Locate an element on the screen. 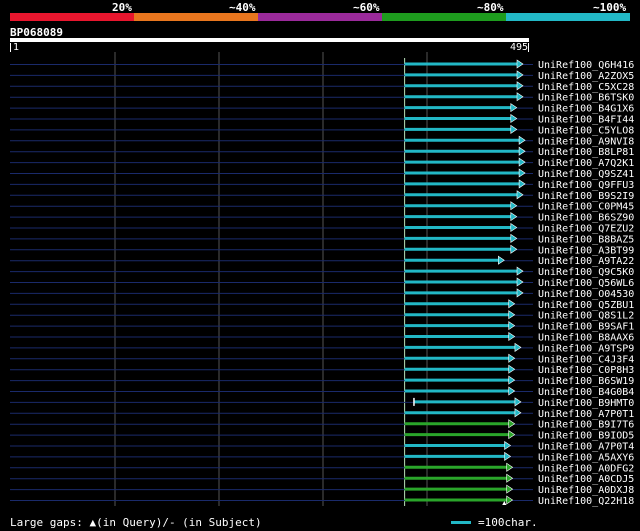 The height and width of the screenshot is (531, 640). hit-label: UniRef100_A9TSP9 is located at coordinates (586, 348).